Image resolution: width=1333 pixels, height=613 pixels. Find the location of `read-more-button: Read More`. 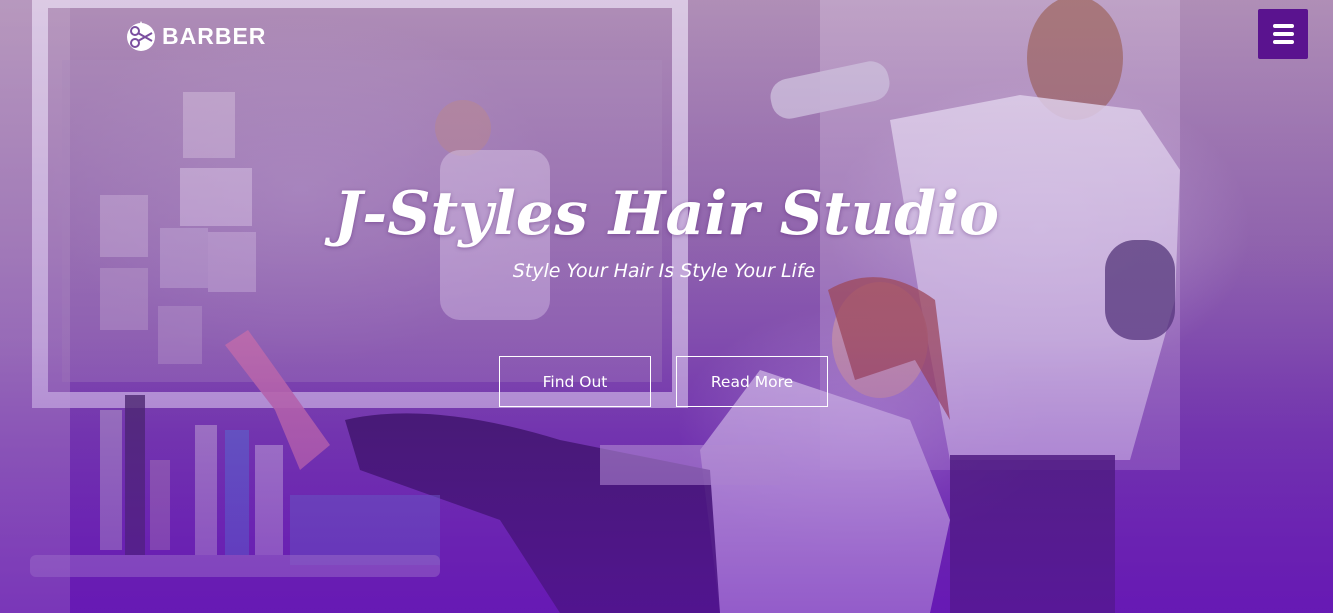

read-more-button: Read More is located at coordinates (752, 381).